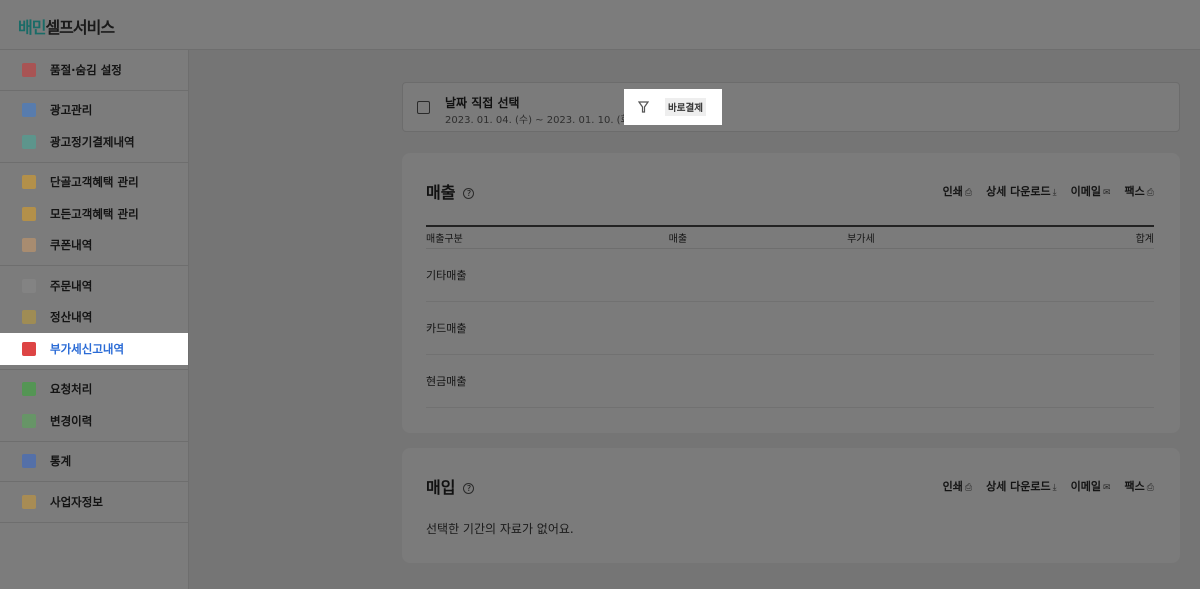 The image size is (1200, 589). Describe the element at coordinates (71, 245) in the screenshot. I see `sidebar-item-label: 쿠폰내역` at that location.